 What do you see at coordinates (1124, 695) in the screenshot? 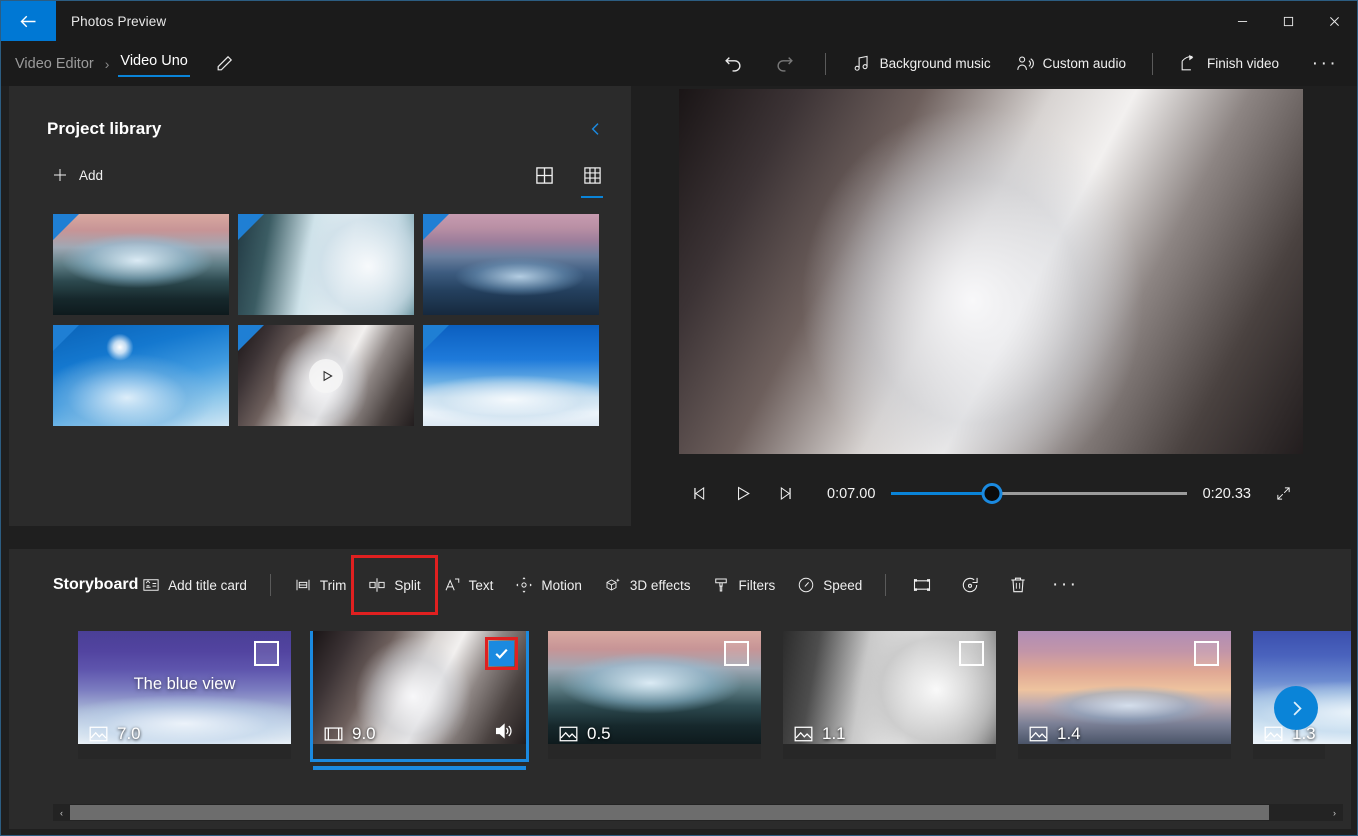
I see `clip-berg-pink: 1.4` at bounding box center [1124, 695].